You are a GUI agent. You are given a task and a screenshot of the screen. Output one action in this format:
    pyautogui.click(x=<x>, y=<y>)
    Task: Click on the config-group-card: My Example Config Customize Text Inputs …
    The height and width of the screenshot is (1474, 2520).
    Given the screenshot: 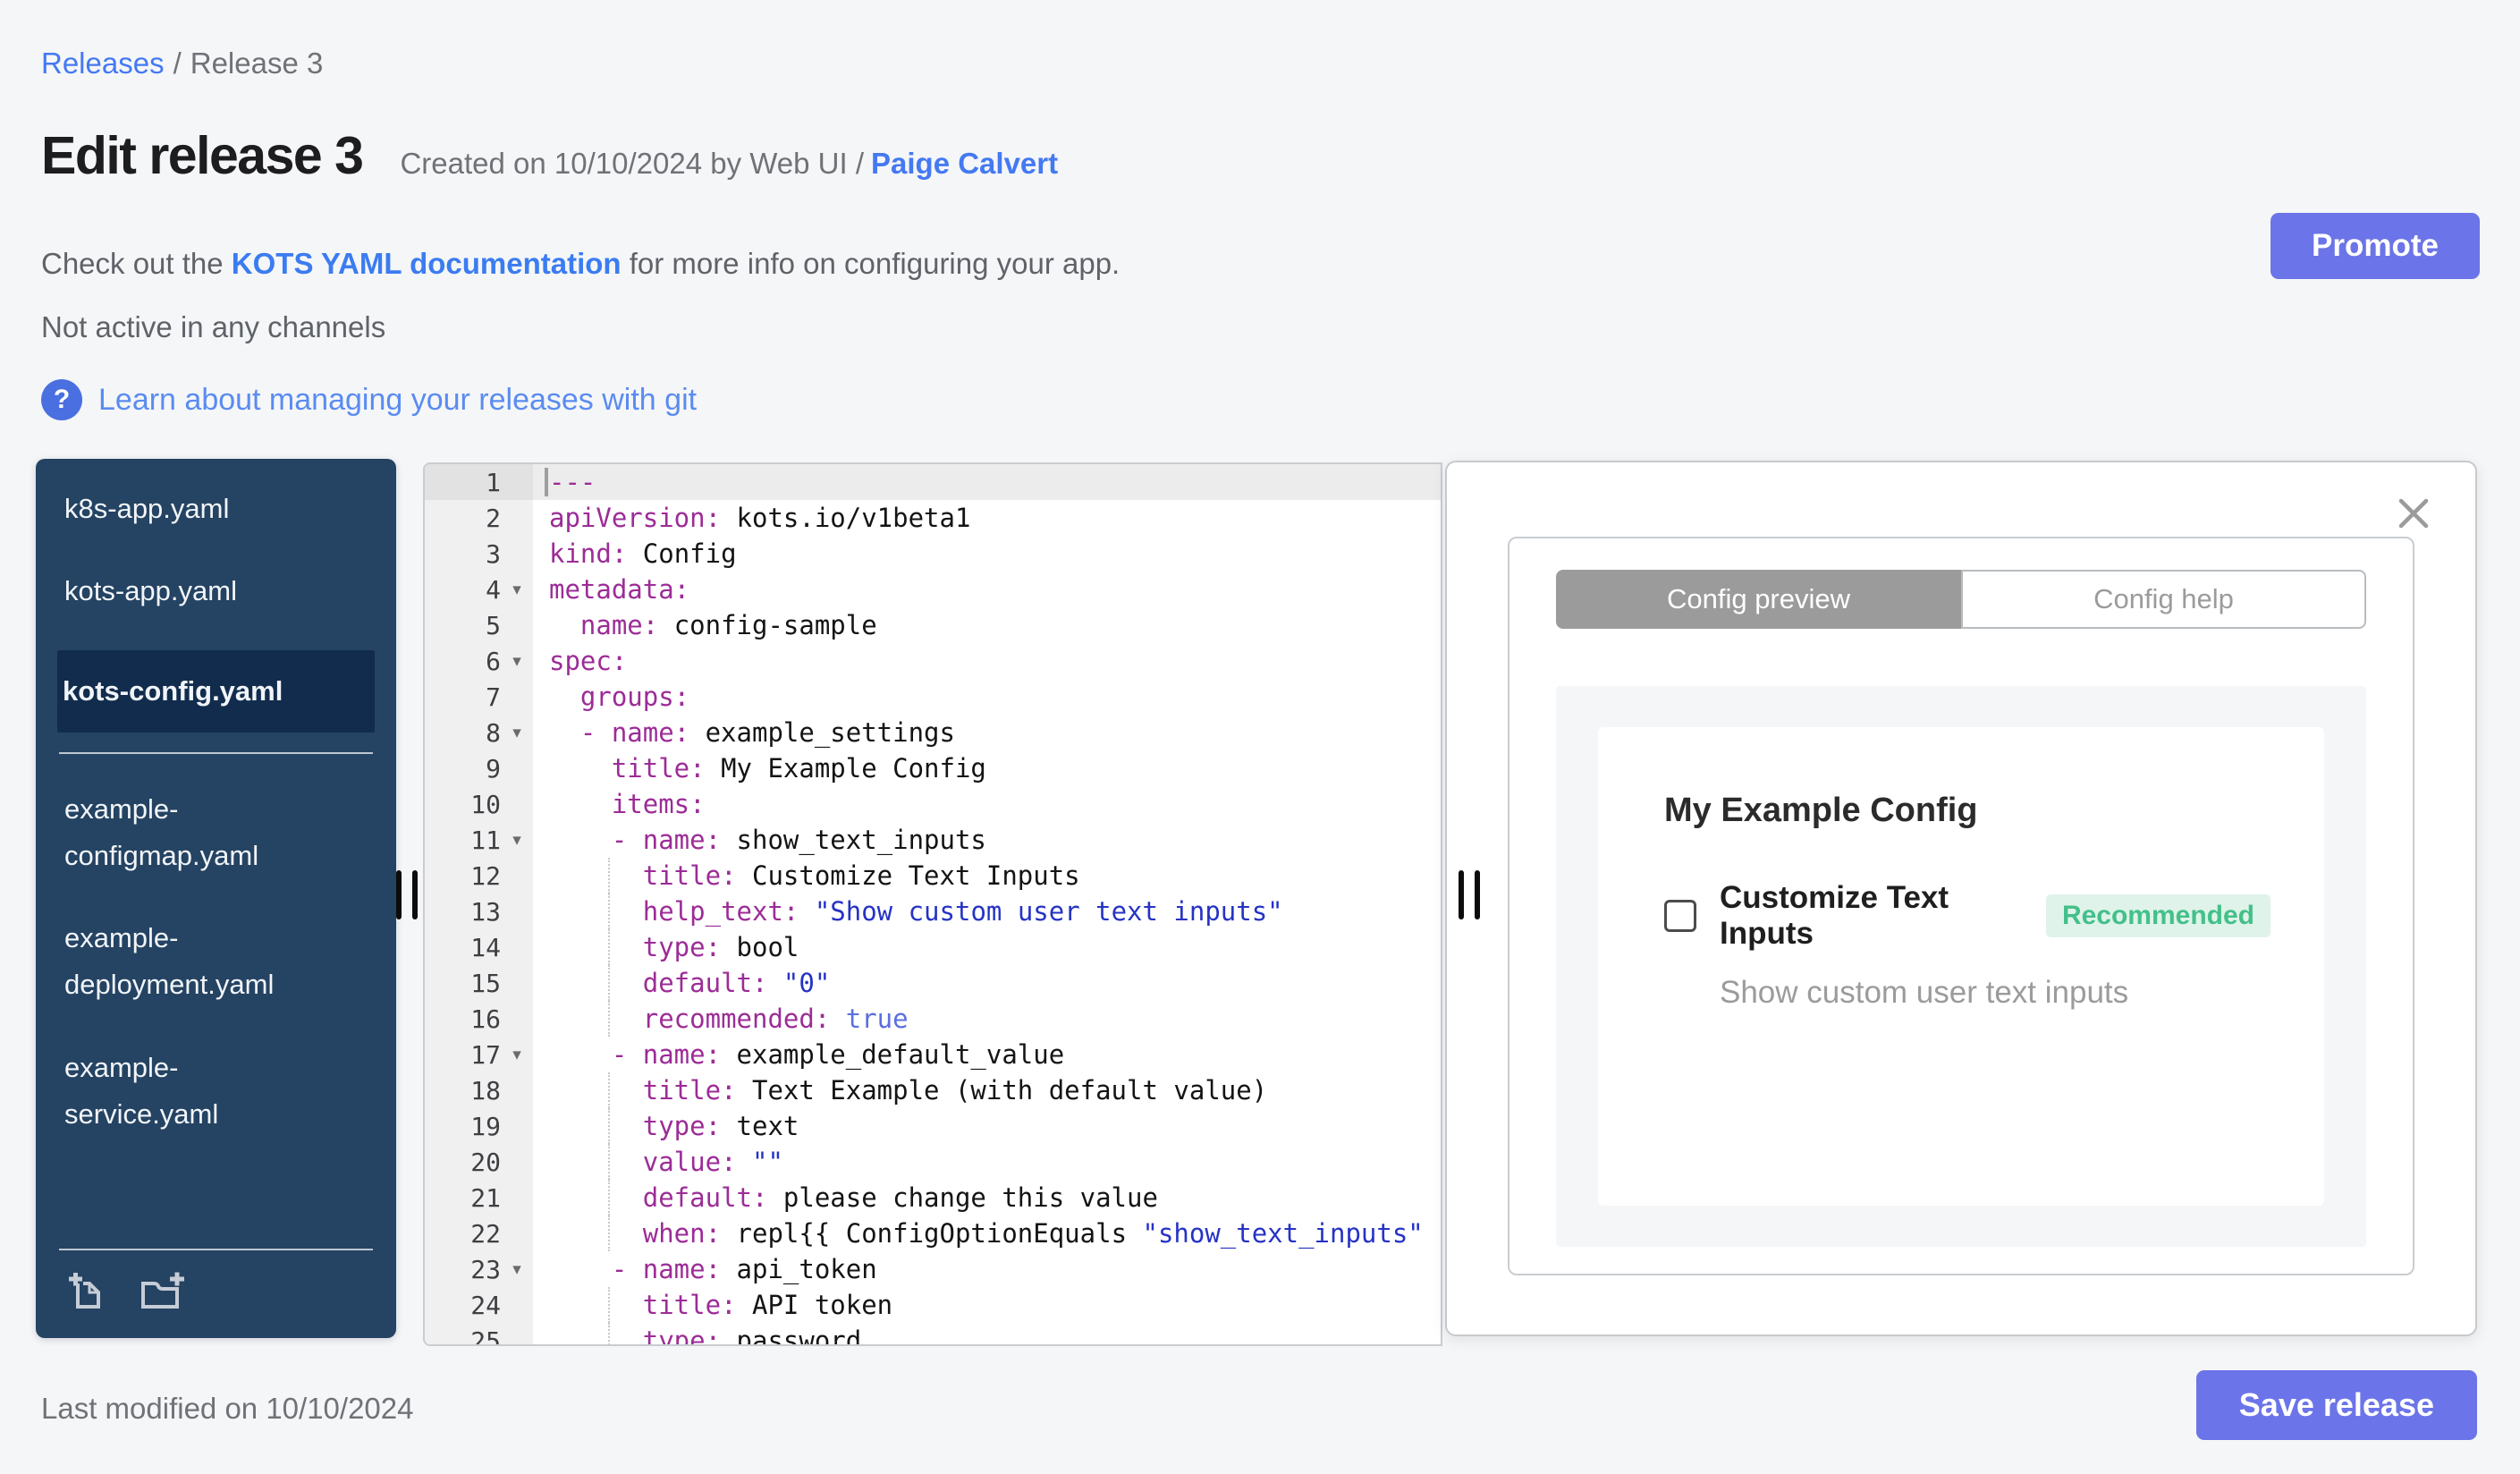 What is the action you would take?
    pyautogui.click(x=1961, y=967)
    